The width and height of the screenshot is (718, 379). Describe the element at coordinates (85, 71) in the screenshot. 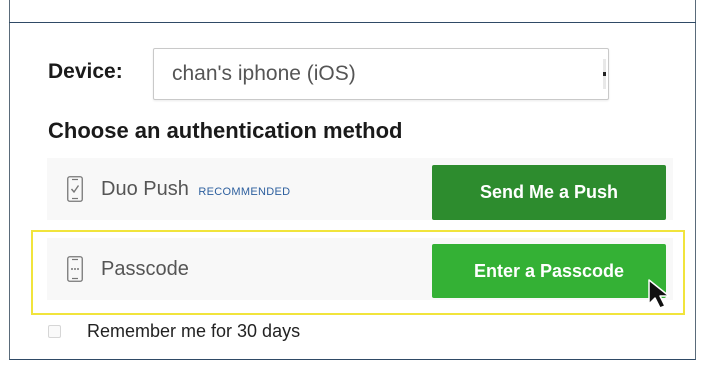

I see `device-label: Device:` at that location.